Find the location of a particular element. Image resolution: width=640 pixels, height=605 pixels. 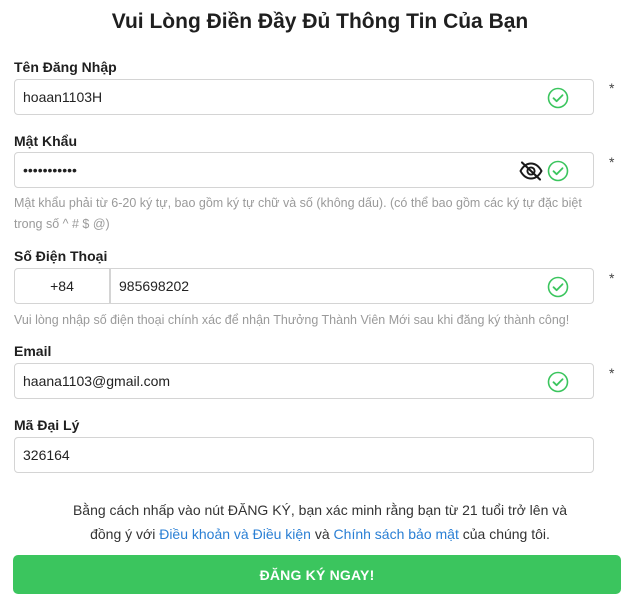

phone-label: Số Điện Thoại is located at coordinates (61, 256).